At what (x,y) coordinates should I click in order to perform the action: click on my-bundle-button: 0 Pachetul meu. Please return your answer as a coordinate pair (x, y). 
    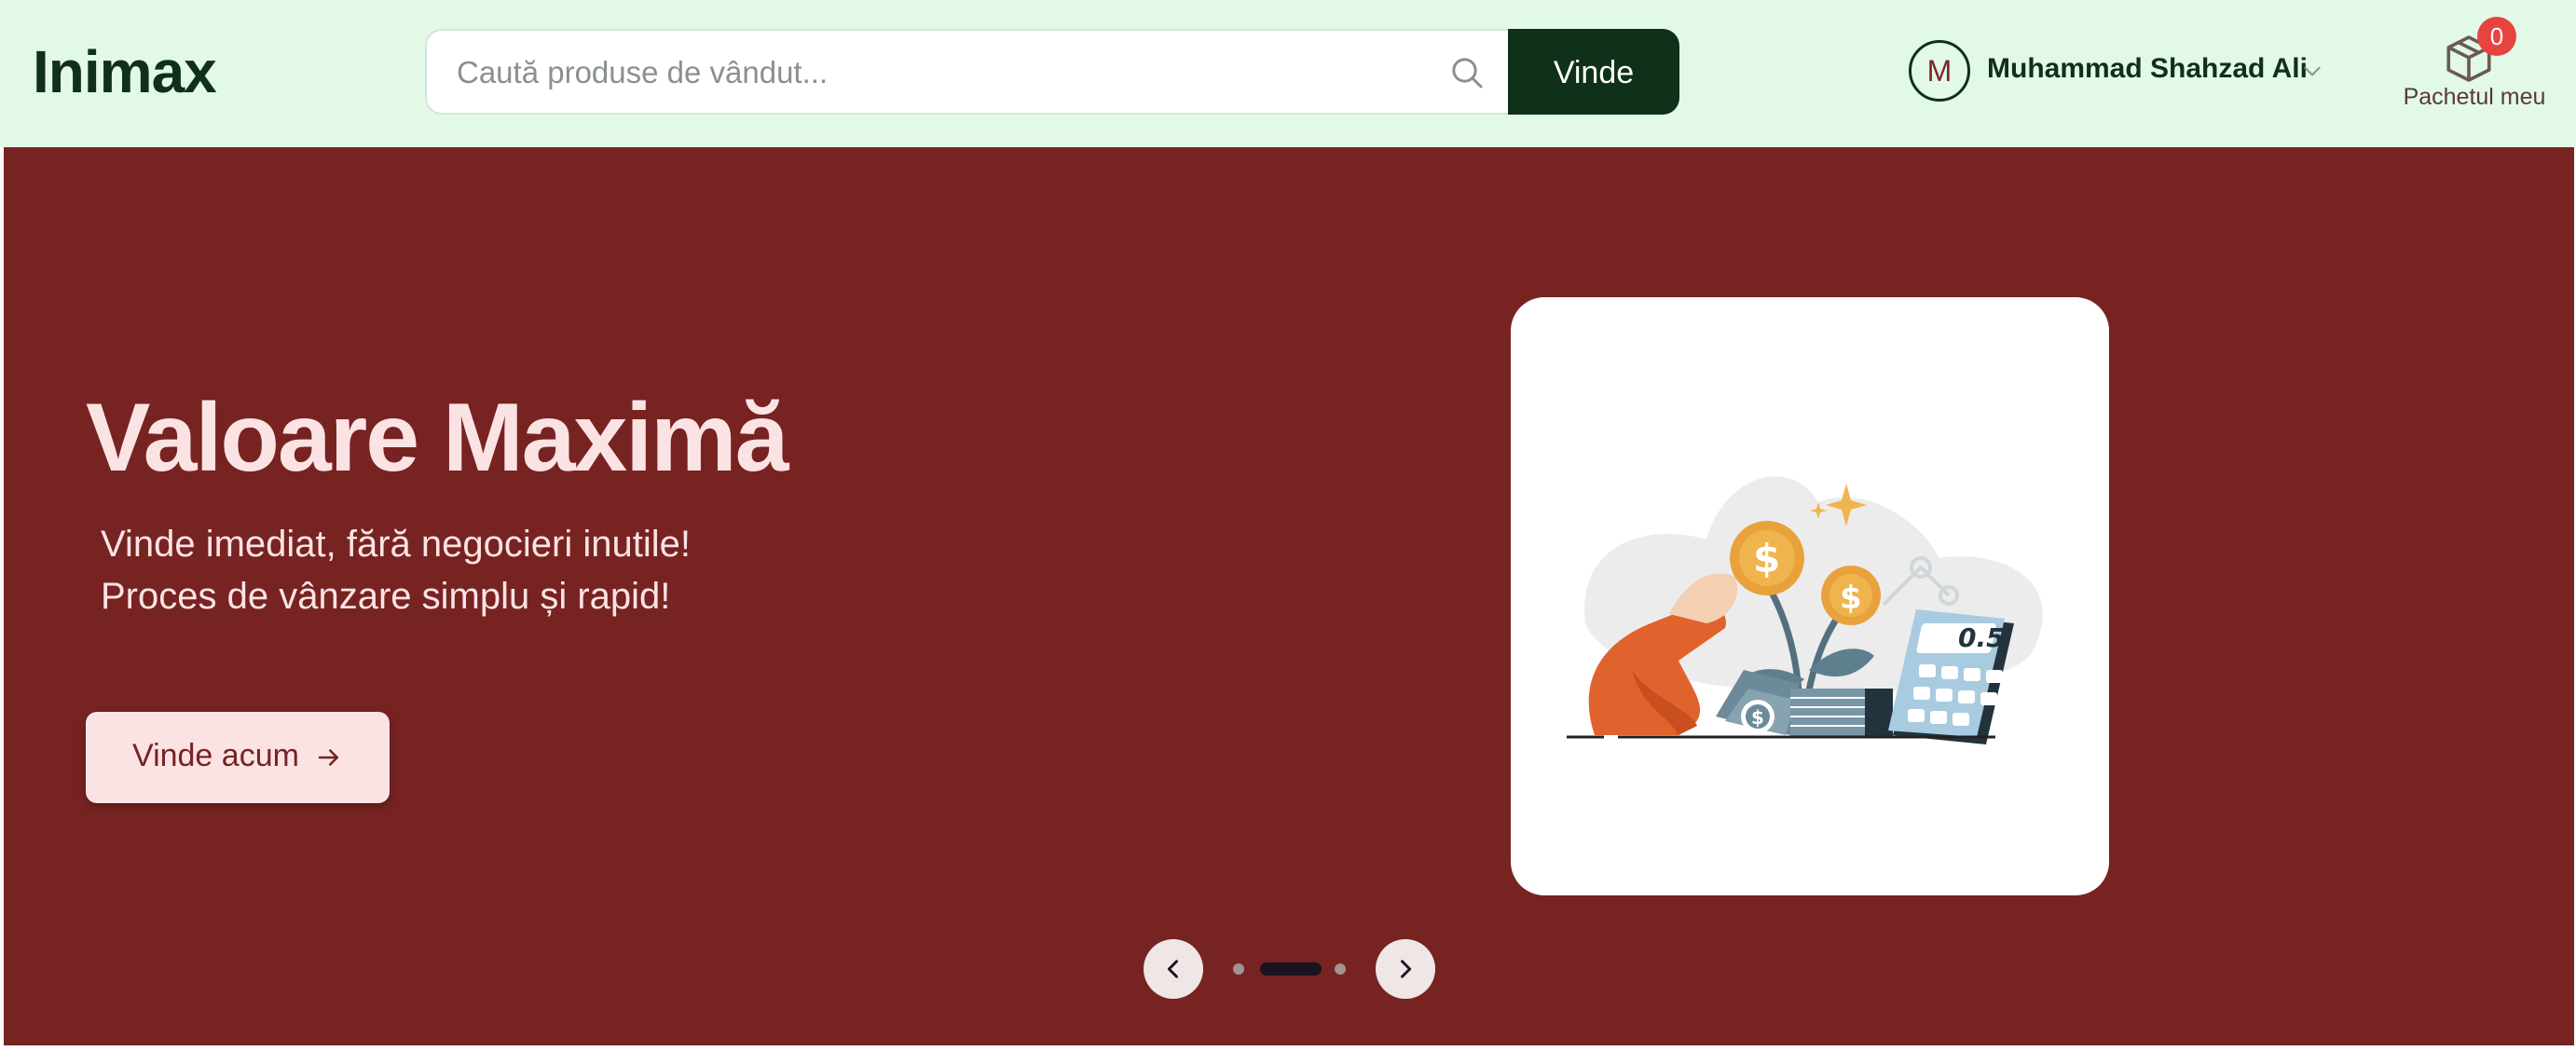
    Looking at the image, I should click on (2474, 64).